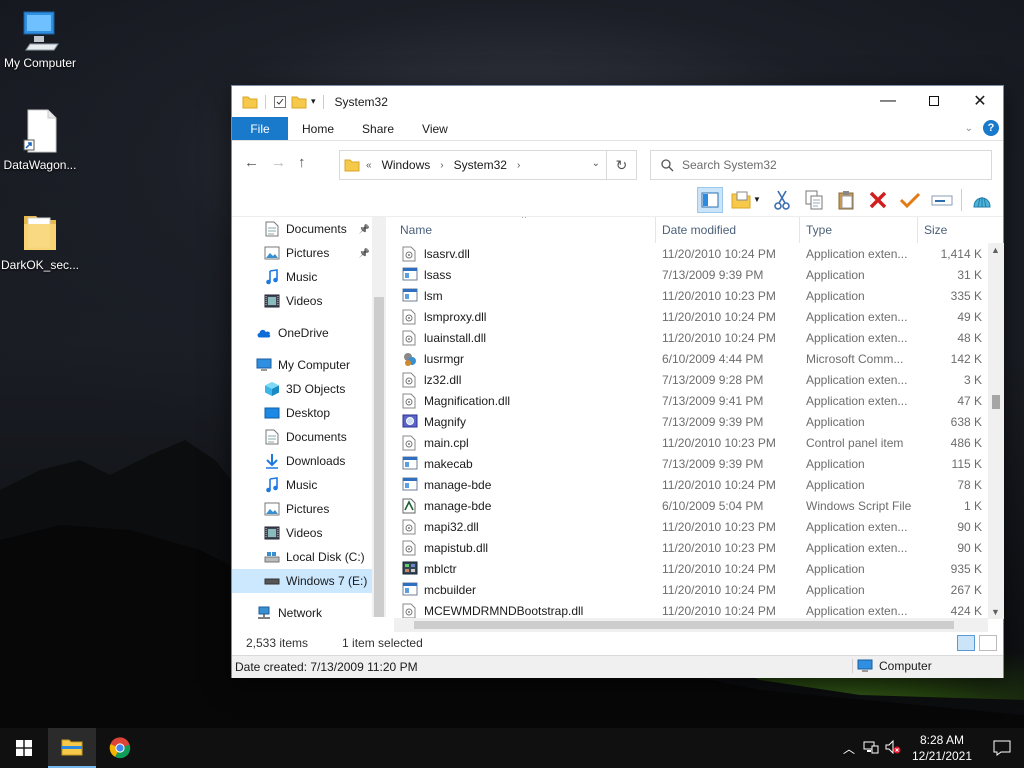 This screenshot has height=768, width=1024. What do you see at coordinates (953, 230) in the screenshot?
I see `column-size: Size` at bounding box center [953, 230].